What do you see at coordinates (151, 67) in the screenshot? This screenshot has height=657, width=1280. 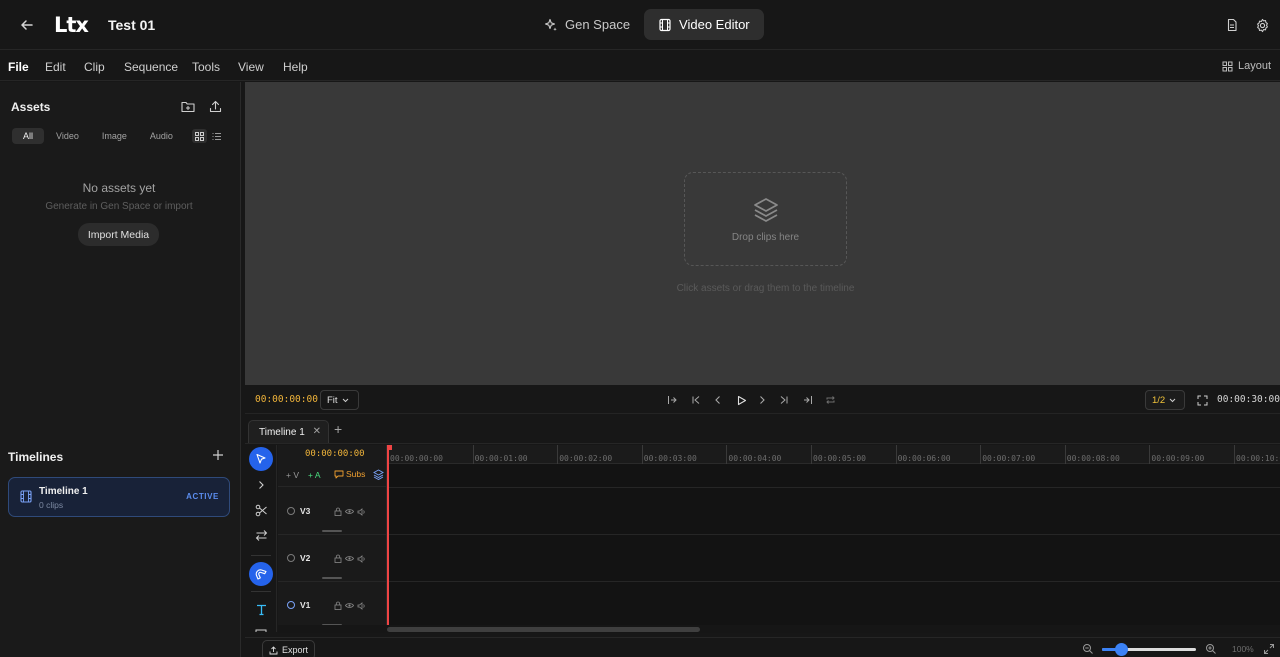 I see `menu-sequence: Sequence` at bounding box center [151, 67].